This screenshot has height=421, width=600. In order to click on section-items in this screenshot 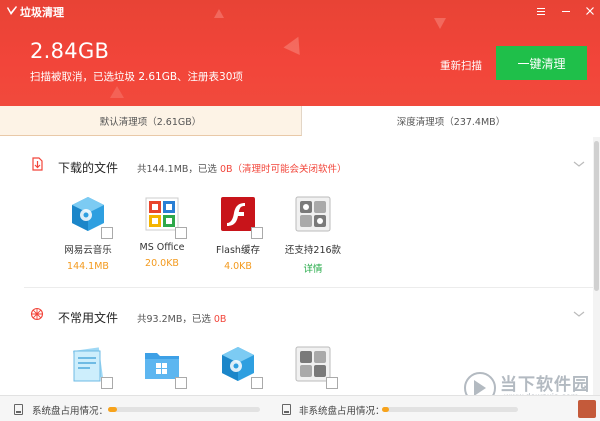, I will do `click(300, 370)`.